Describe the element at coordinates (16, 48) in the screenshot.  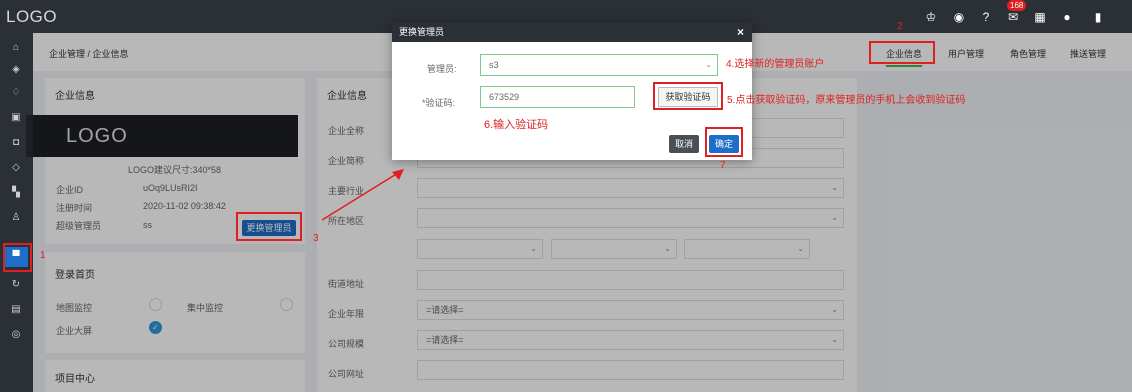
I see `home-icon: ⌂` at that location.